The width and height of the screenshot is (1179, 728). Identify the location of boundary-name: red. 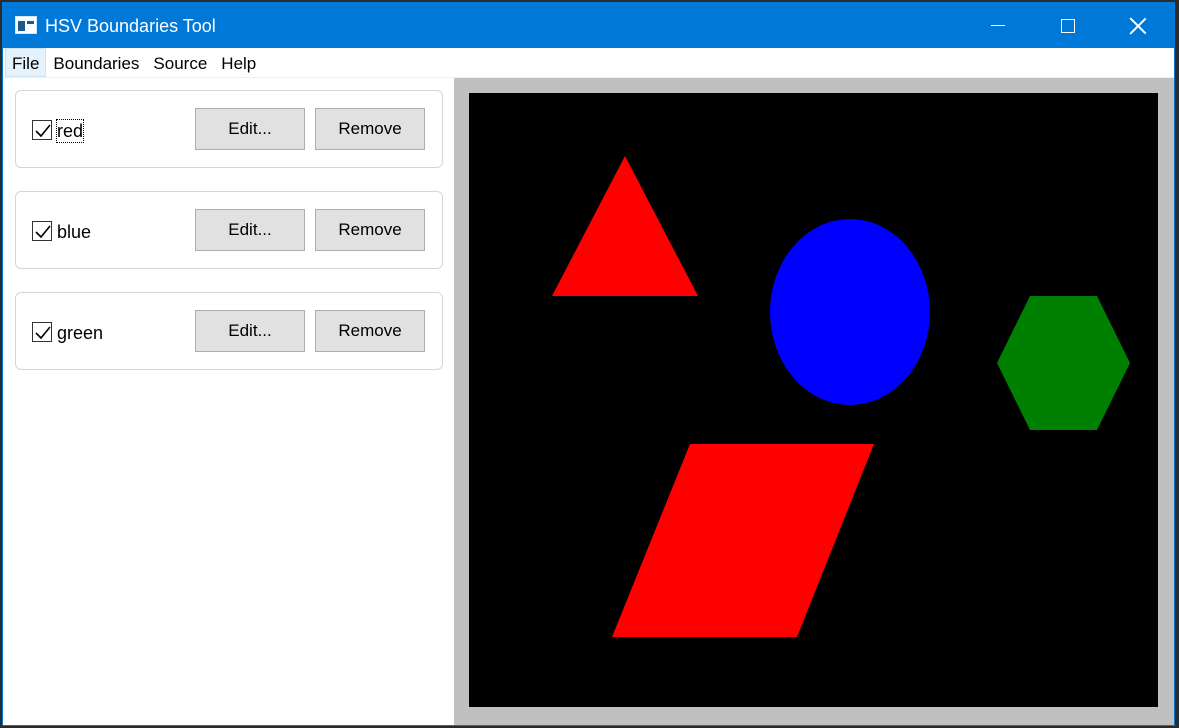
(70, 131).